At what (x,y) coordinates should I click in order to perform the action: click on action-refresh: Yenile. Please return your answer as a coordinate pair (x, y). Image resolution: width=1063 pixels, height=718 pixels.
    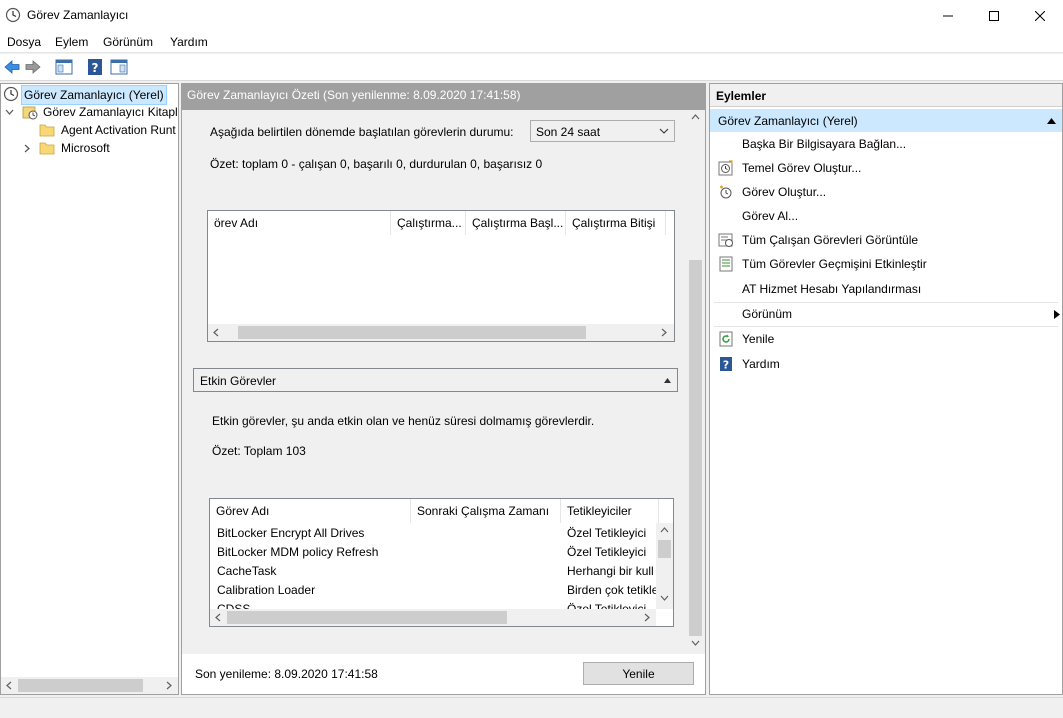
    Looking at the image, I should click on (887, 339).